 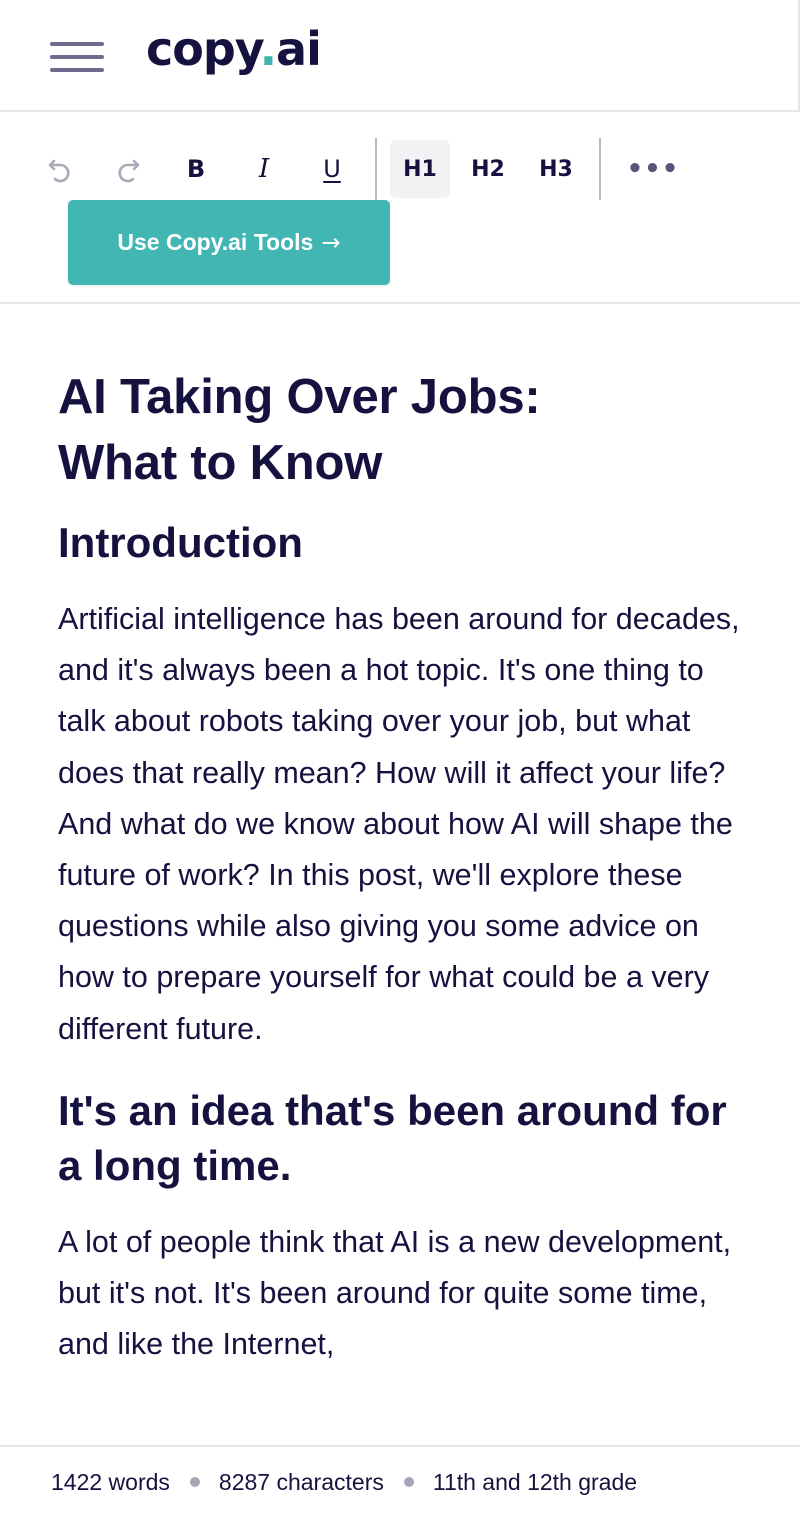 What do you see at coordinates (332, 169) in the screenshot?
I see `underline-button: U` at bounding box center [332, 169].